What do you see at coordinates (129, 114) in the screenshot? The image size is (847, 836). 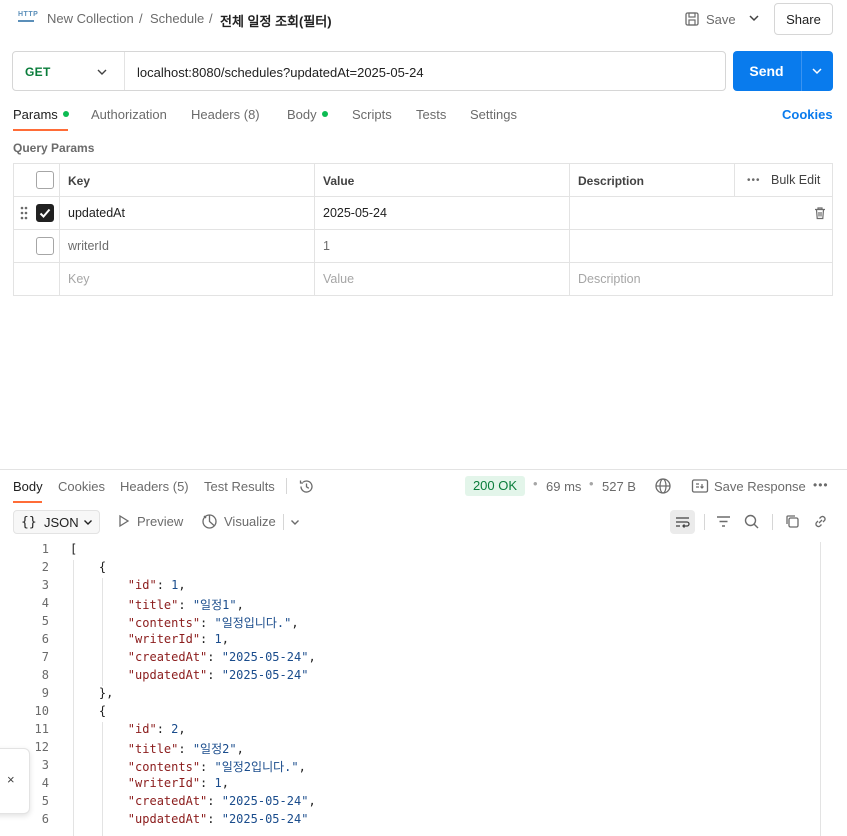 I see `tab-authorization: Authorization` at bounding box center [129, 114].